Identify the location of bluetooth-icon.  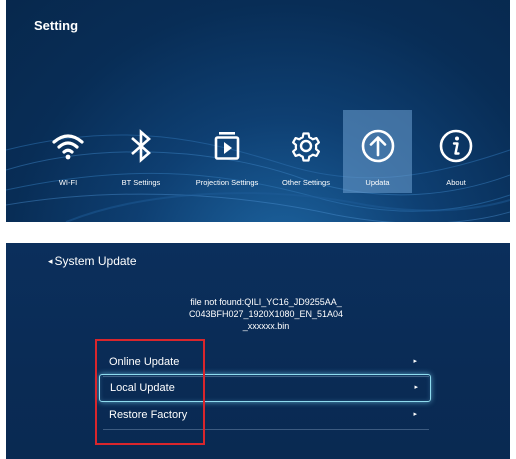
(141, 146).